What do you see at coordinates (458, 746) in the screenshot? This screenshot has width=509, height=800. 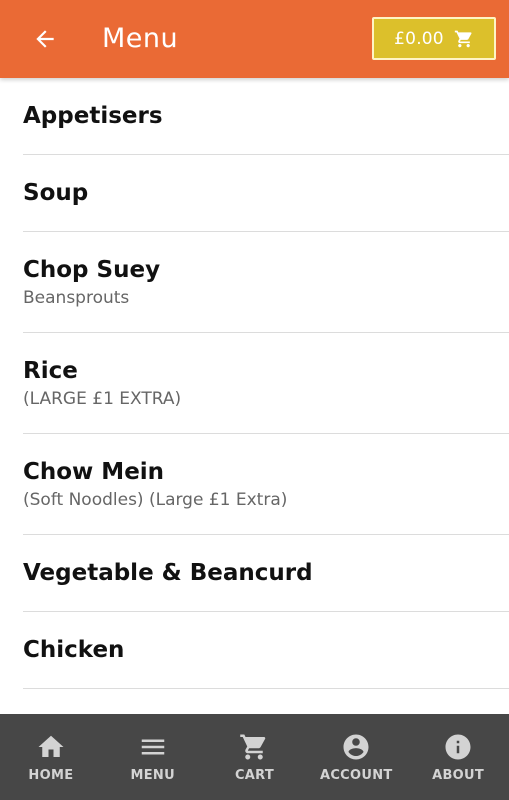 I see `info-icon` at bounding box center [458, 746].